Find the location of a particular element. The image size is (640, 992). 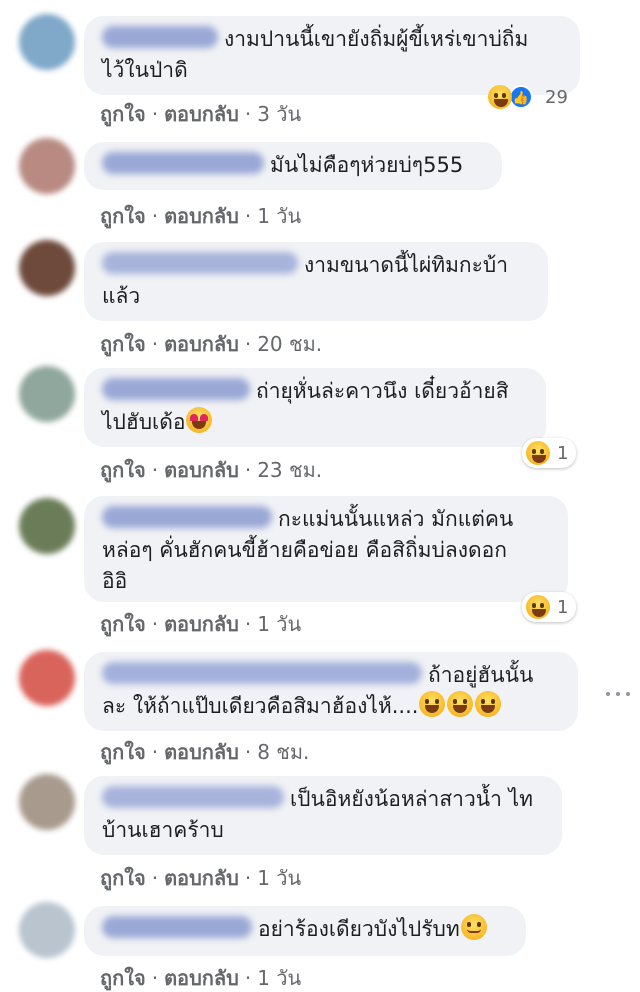

smiling-emoji-icon is located at coordinates (473, 927).